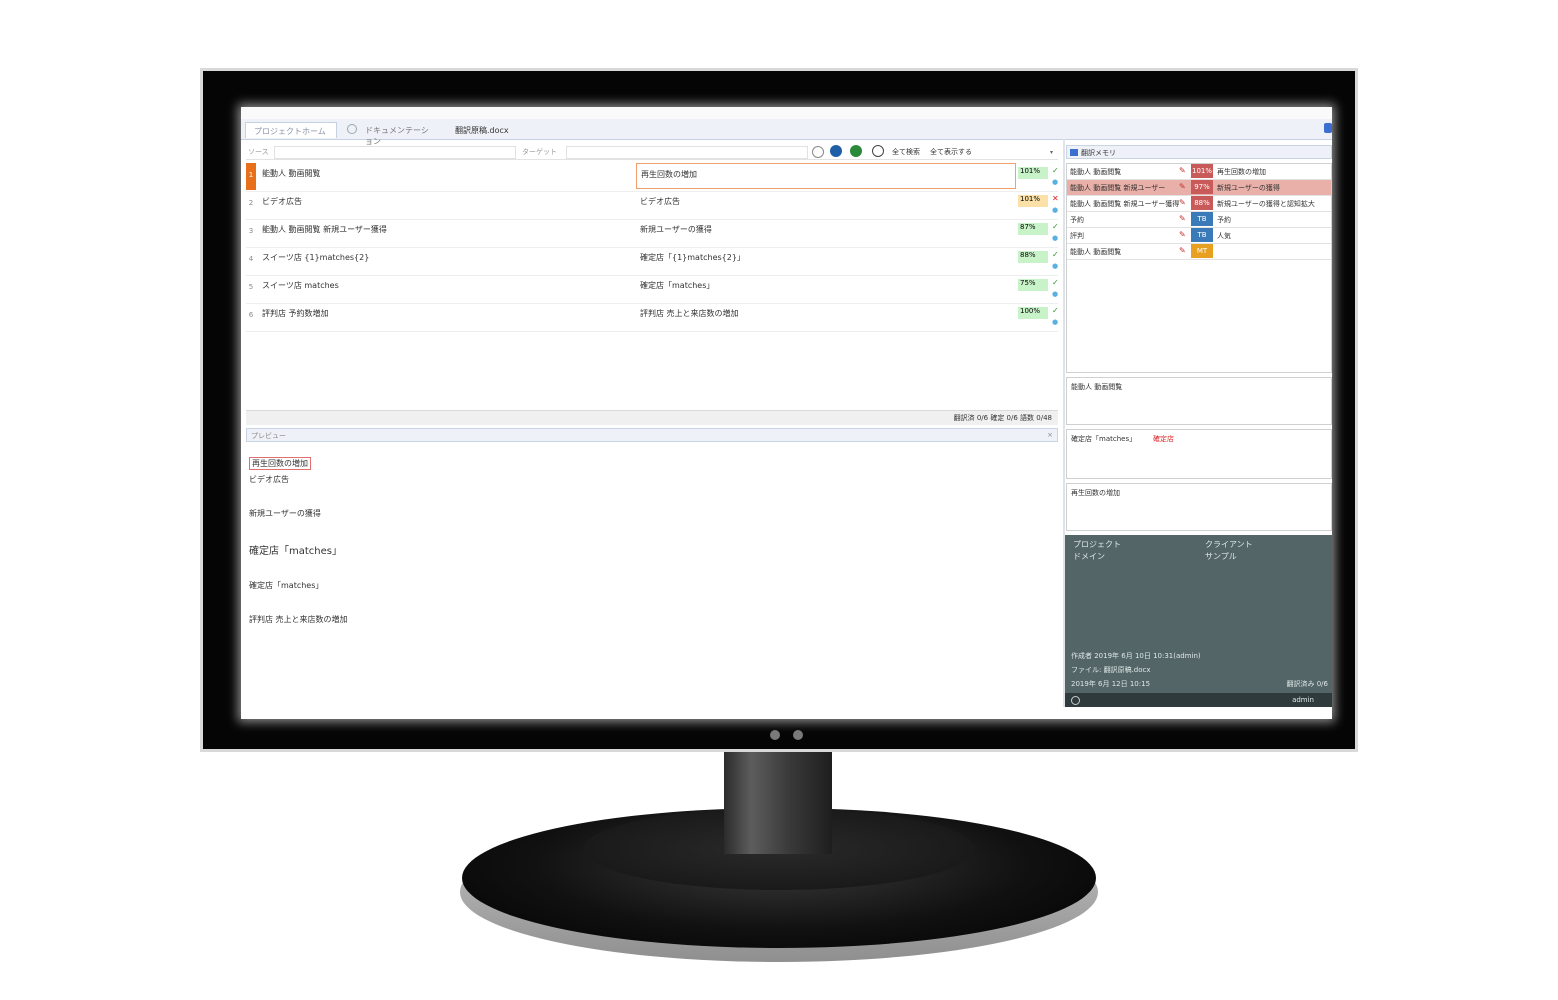  What do you see at coordinates (300, 285) in the screenshot?
I see `segment-source: スイーツ店 matches` at bounding box center [300, 285].